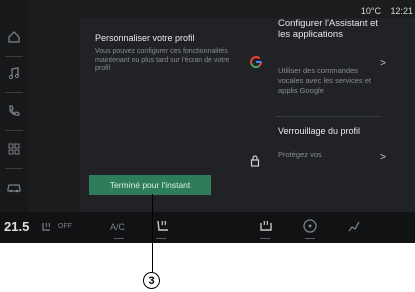 The width and height of the screenshot is (415, 292). Describe the element at coordinates (145, 38) in the screenshot. I see `profile-title: Personnaliser votre profil` at that location.